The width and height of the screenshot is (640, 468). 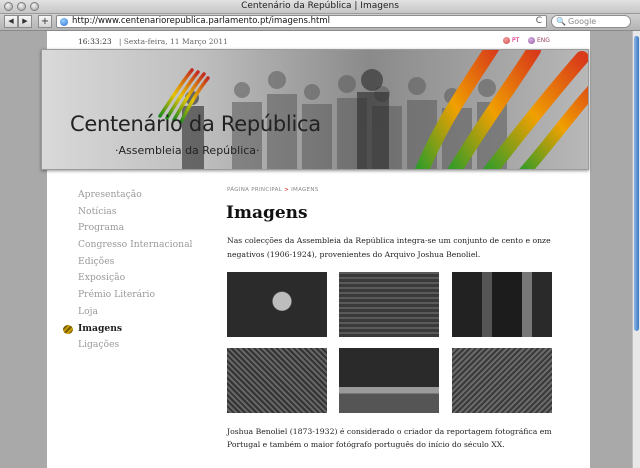 I want to click on vertical-scrollbar, so click(x=636, y=249).